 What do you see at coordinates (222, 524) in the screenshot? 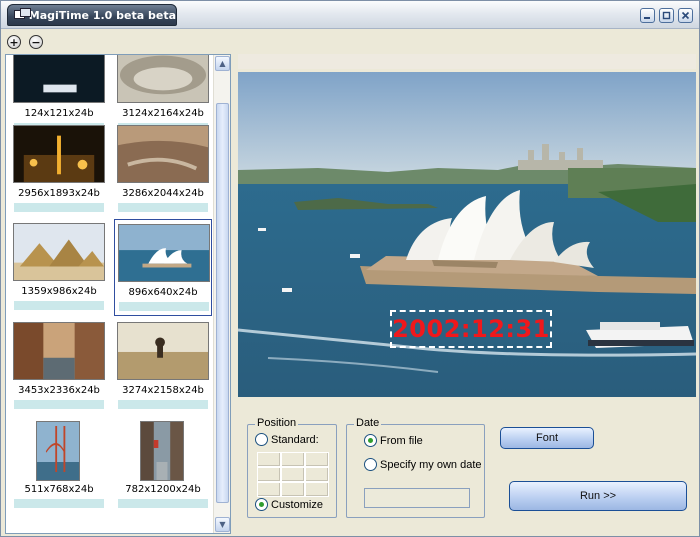
I see `scroll-down-icon: ▼` at bounding box center [222, 524].